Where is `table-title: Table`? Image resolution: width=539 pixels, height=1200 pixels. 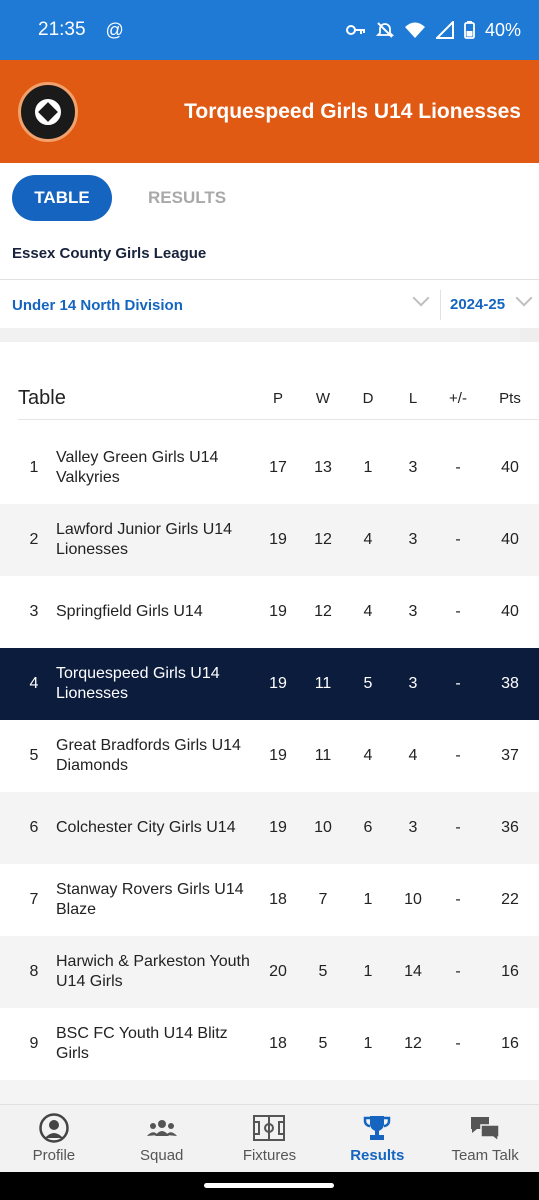 table-title: Table is located at coordinates (42, 397).